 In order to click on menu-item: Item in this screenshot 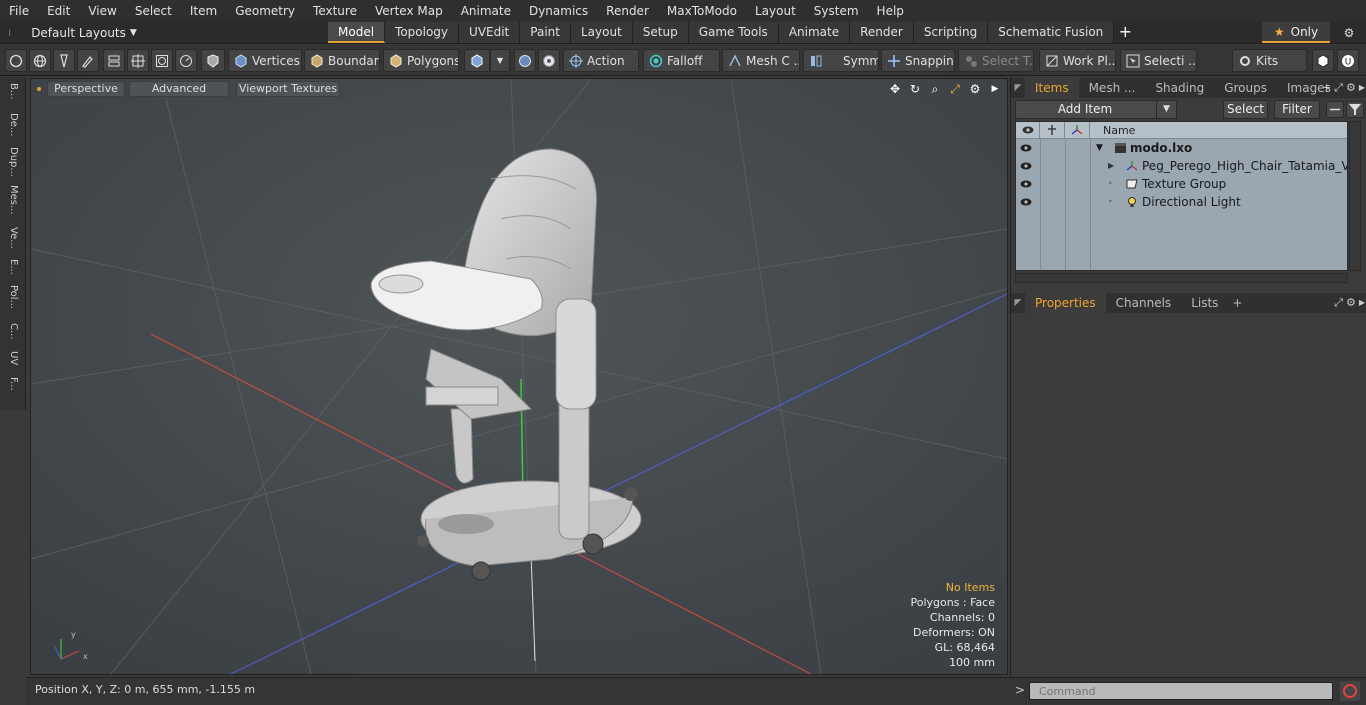, I will do `click(203, 11)`.